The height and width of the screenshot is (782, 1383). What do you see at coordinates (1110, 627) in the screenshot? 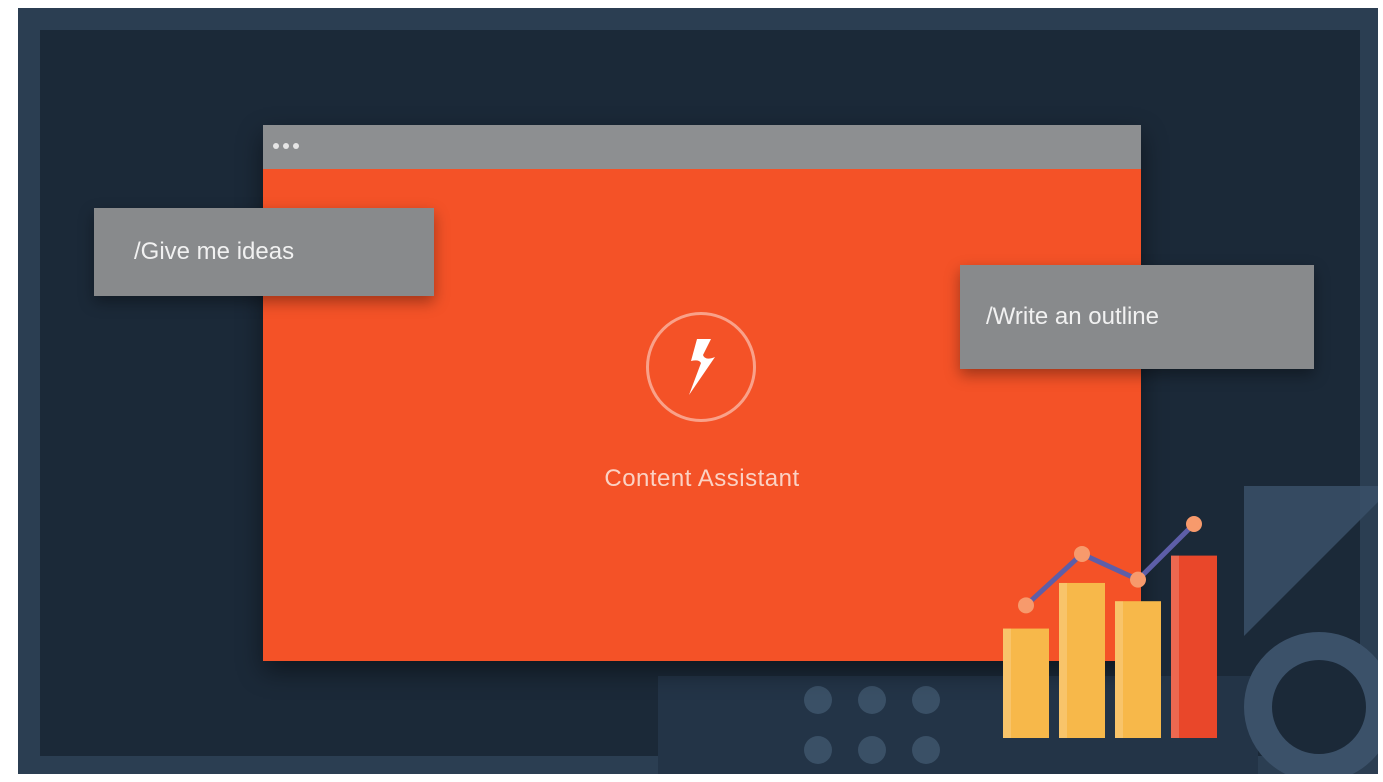
I see `bar-chart-illustration` at bounding box center [1110, 627].